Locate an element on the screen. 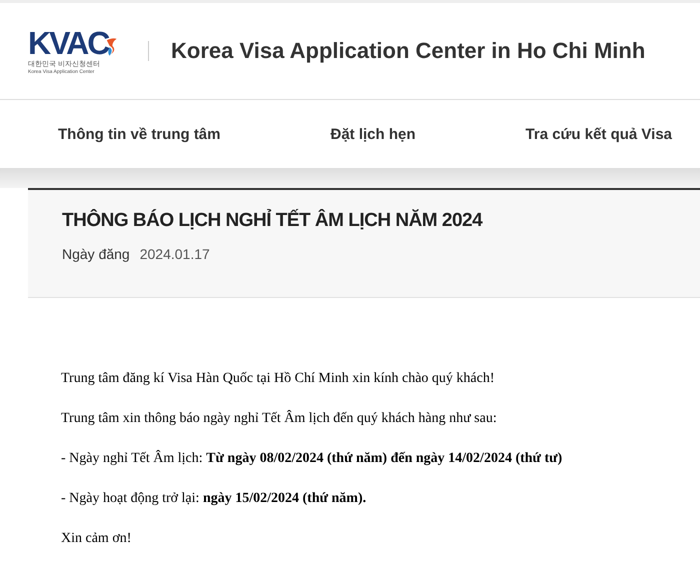  paragraph: - Ngày nghỉ Tết Âm lịch: Từ ngày 08/02/2024 (thứ năm) đến ngày 14/02/2024 (thứ tư) is located at coordinates (312, 459).